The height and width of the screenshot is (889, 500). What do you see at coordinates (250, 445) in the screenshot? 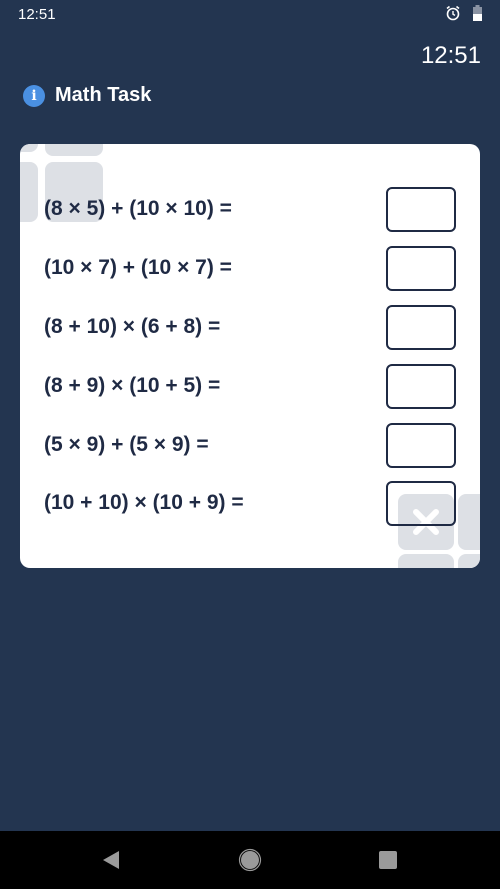
I see `problem-row: (5 × 9) + (5 × 9) =` at bounding box center [250, 445].